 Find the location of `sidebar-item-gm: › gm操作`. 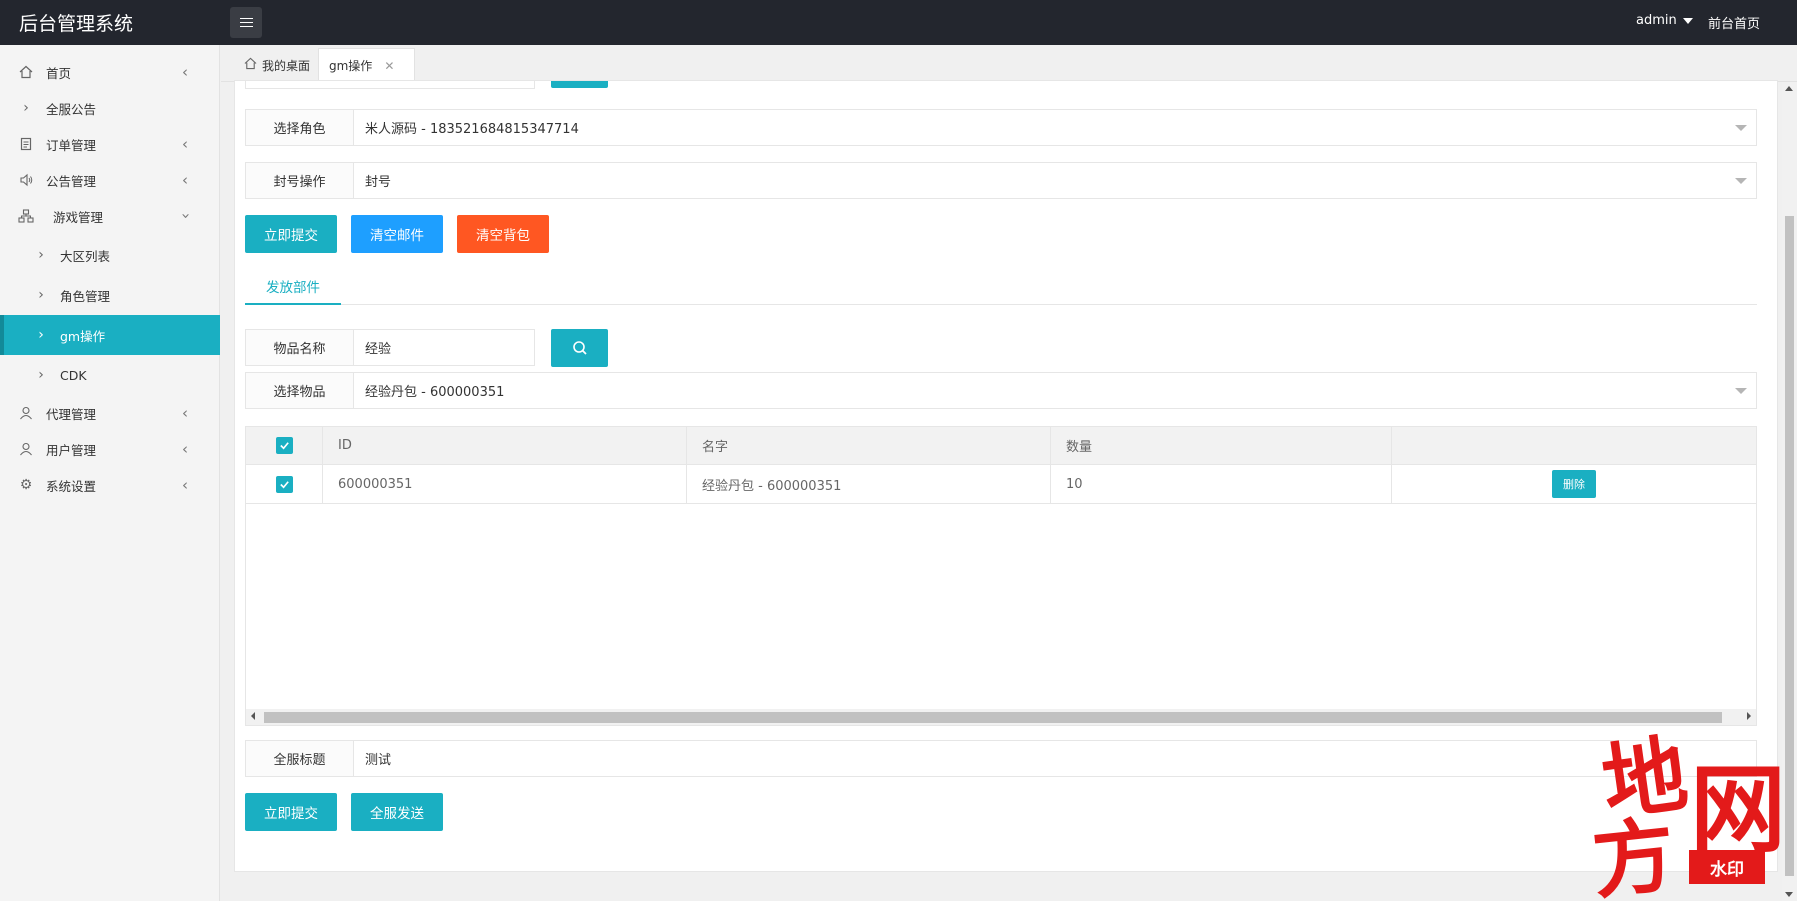

sidebar-item-gm: › gm操作 is located at coordinates (110, 335).